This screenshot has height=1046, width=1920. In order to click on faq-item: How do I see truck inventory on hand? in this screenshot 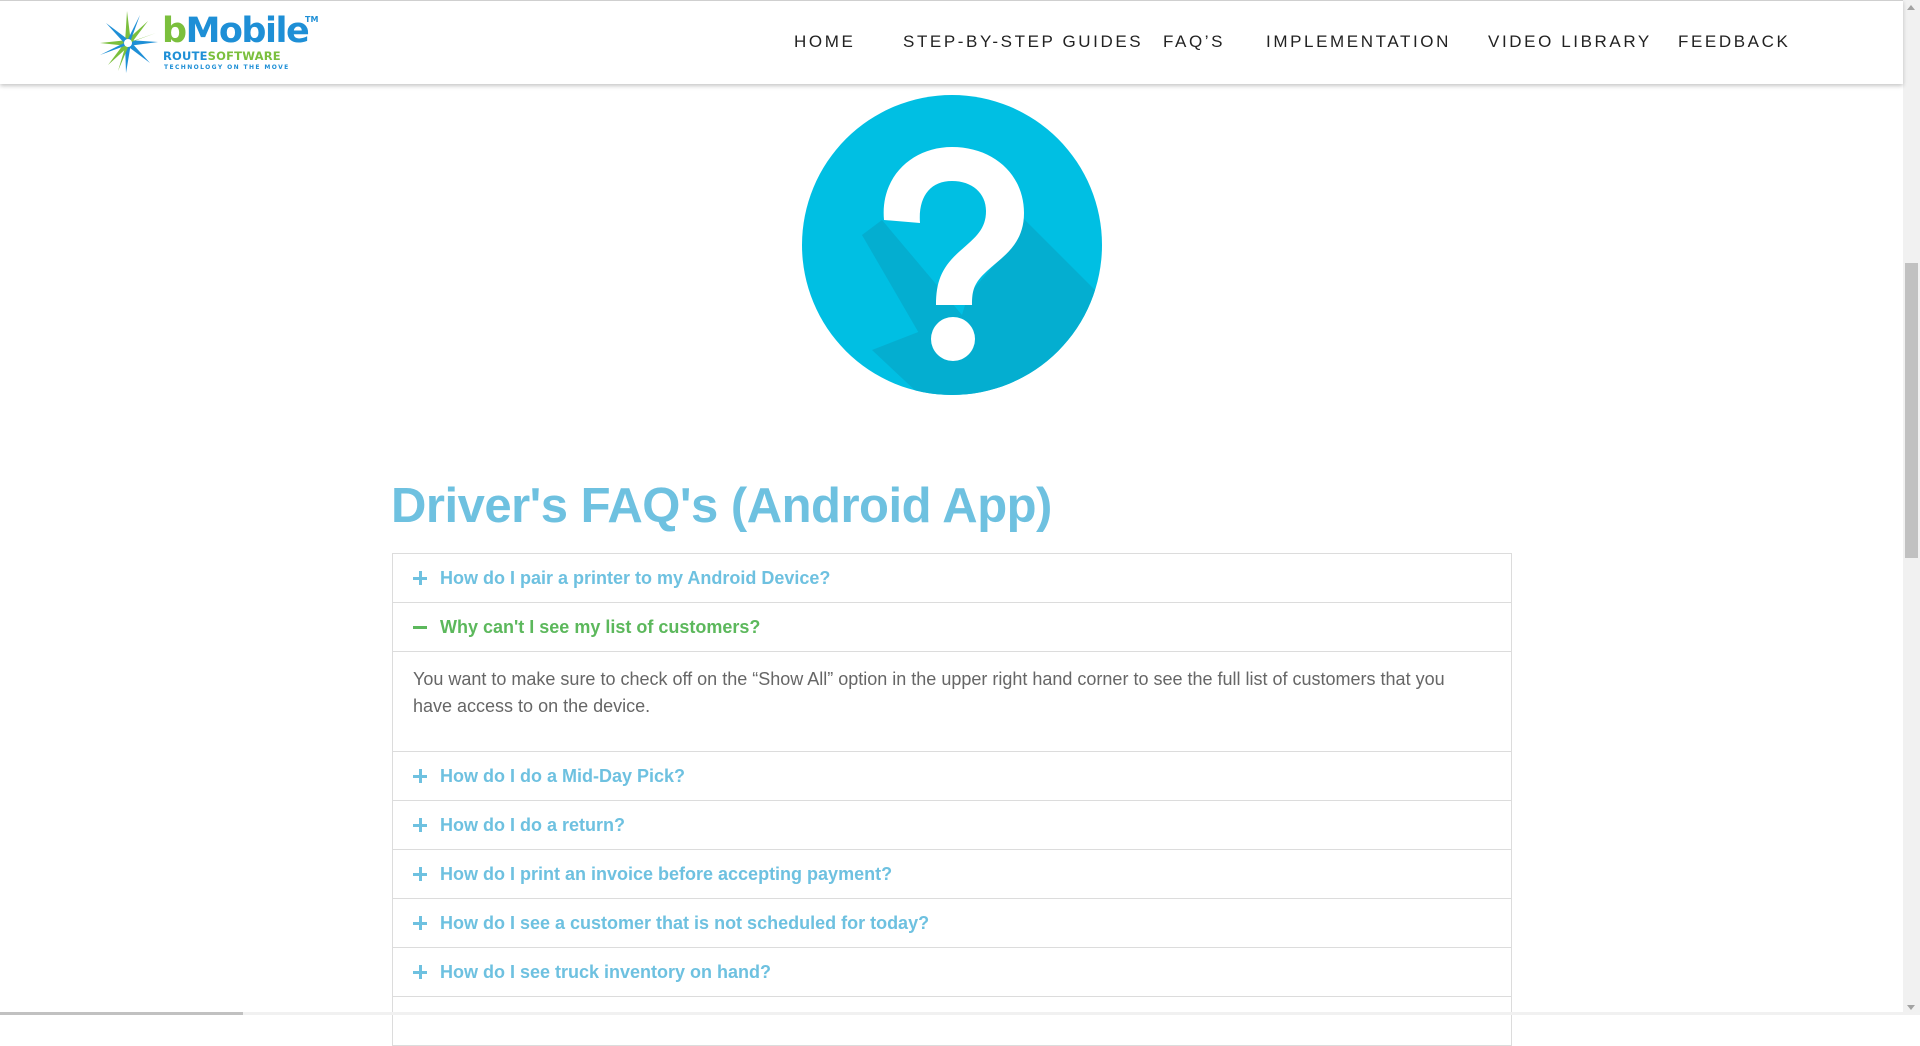, I will do `click(952, 972)`.